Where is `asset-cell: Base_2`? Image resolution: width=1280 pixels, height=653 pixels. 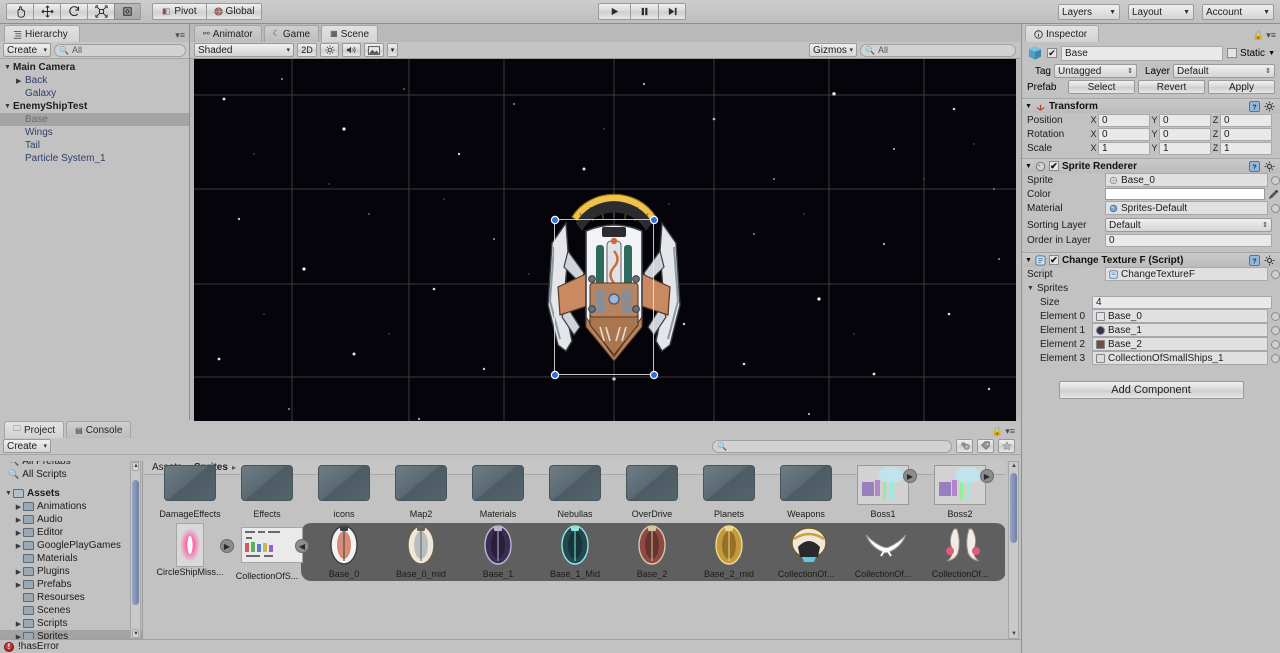 asset-cell: Base_2 is located at coordinates (652, 552).